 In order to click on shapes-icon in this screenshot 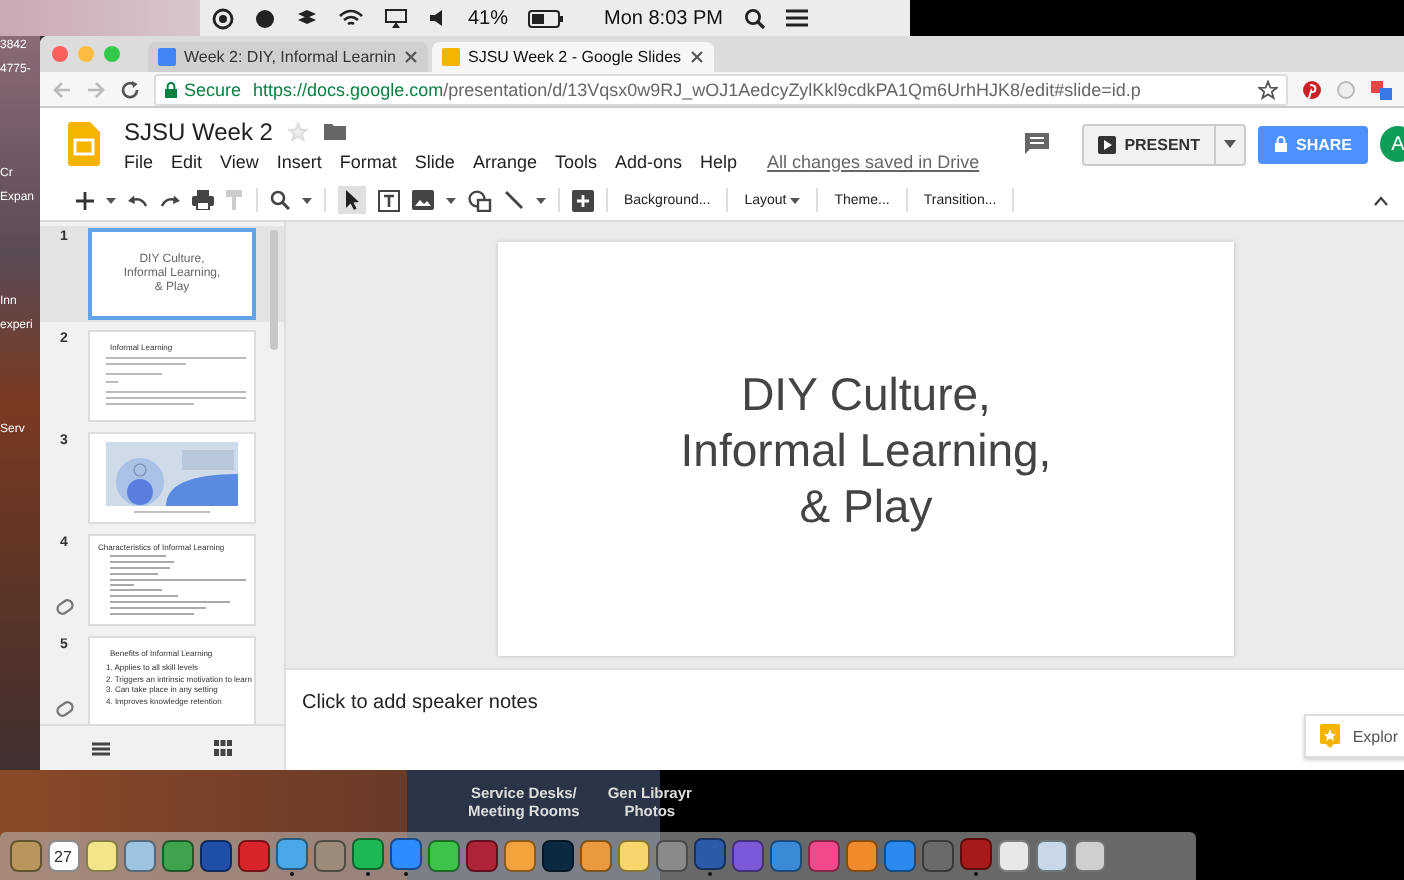, I will do `click(480, 200)`.